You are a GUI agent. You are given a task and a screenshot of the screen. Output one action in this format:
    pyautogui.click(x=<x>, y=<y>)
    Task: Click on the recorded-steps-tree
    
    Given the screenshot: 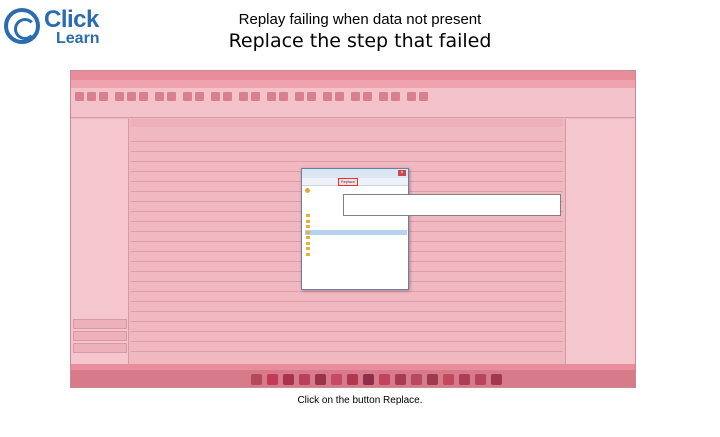 What is the action you would take?
    pyautogui.click(x=356, y=235)
    